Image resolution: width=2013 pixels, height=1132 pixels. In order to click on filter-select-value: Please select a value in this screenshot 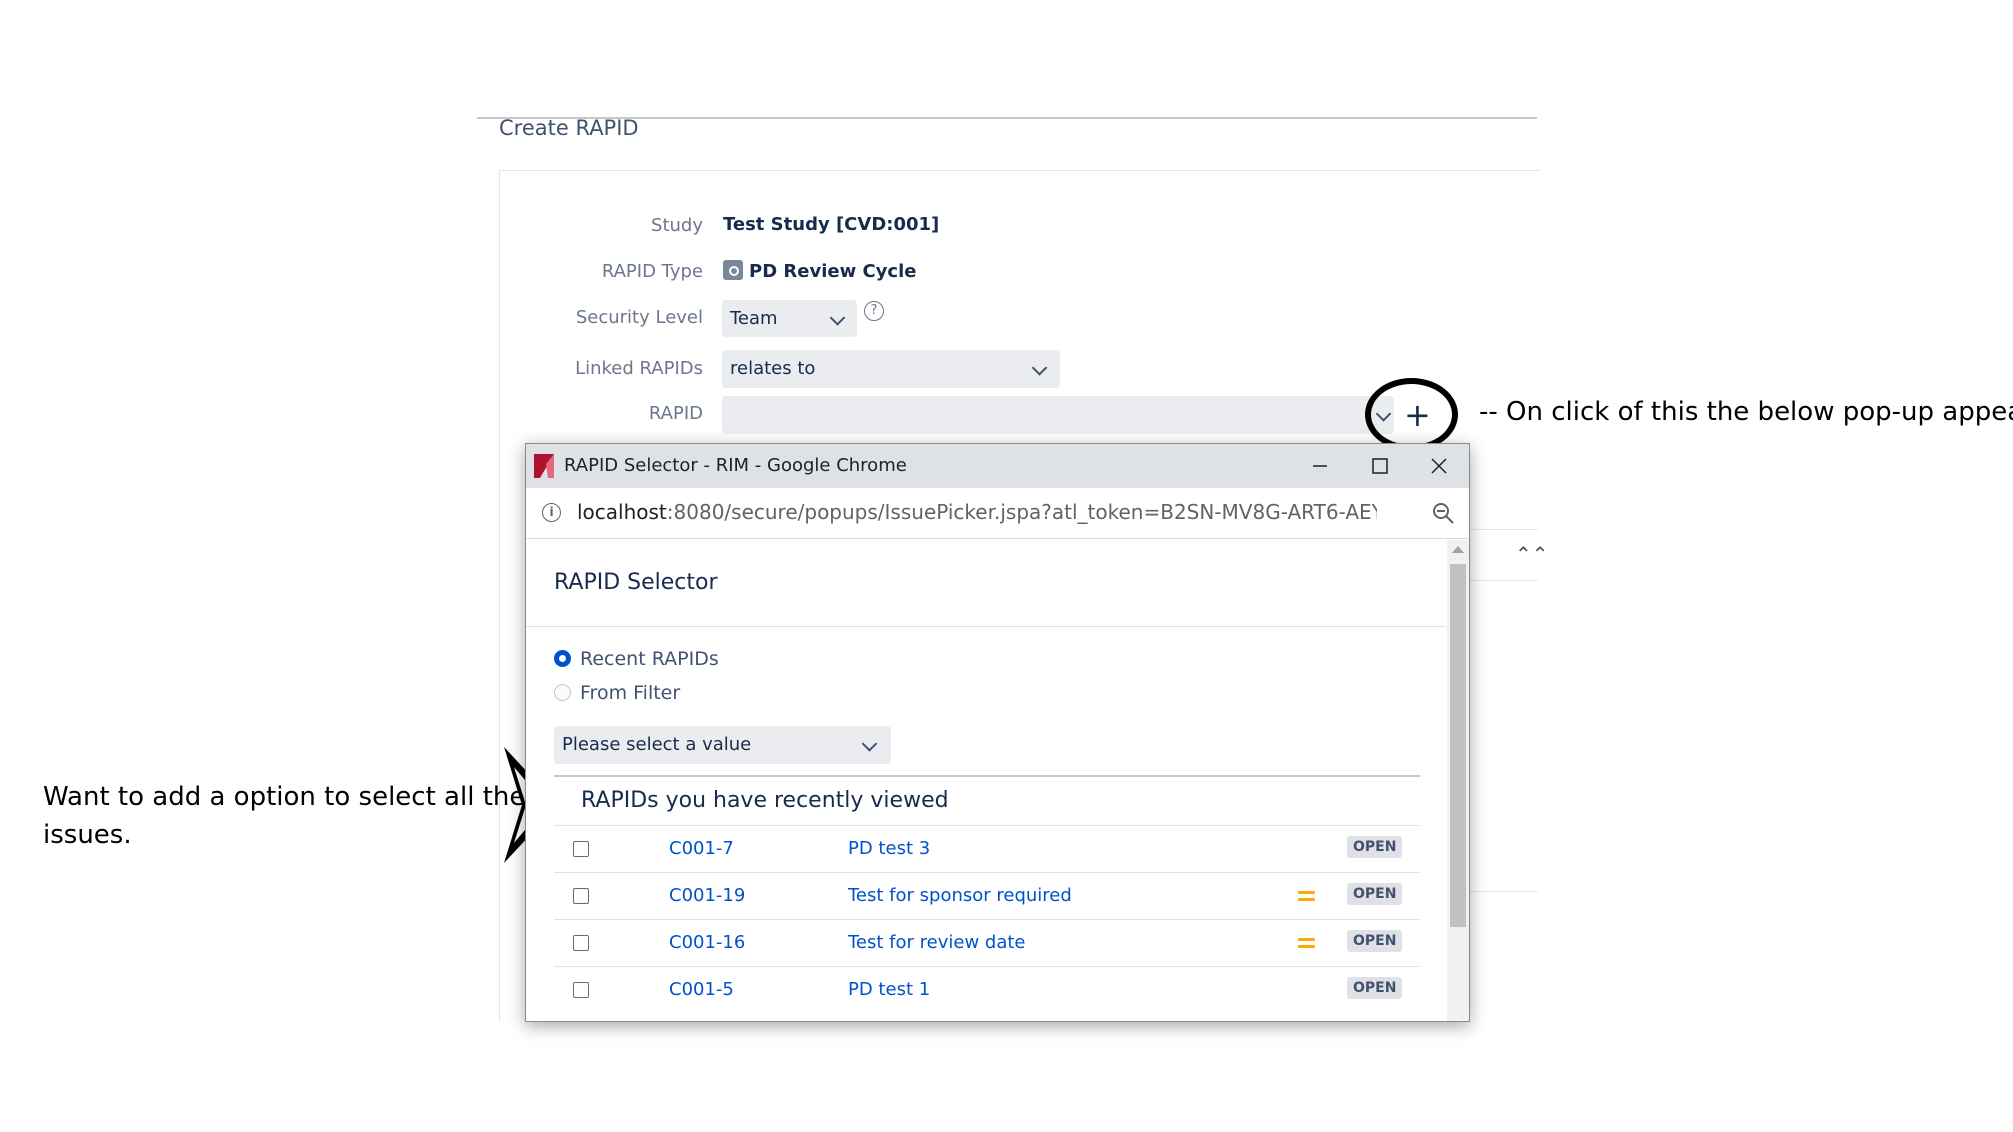, I will do `click(657, 744)`.